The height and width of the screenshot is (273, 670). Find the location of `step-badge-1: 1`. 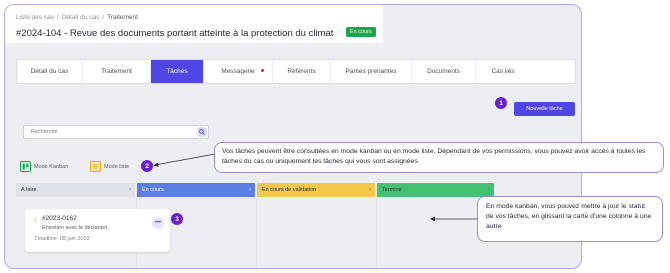

step-badge-1: 1 is located at coordinates (501, 103).